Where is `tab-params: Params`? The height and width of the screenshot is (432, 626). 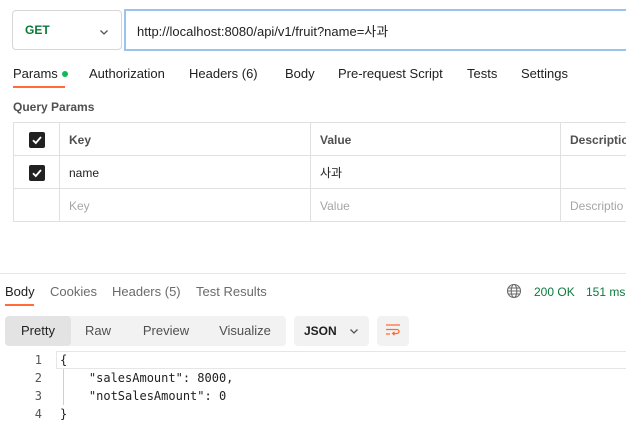
tab-params: Params is located at coordinates (40, 73).